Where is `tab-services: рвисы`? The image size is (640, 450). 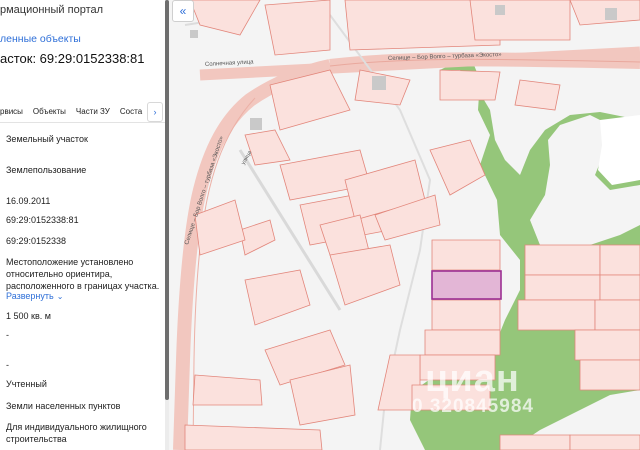 tab-services: рвисы is located at coordinates (14, 111).